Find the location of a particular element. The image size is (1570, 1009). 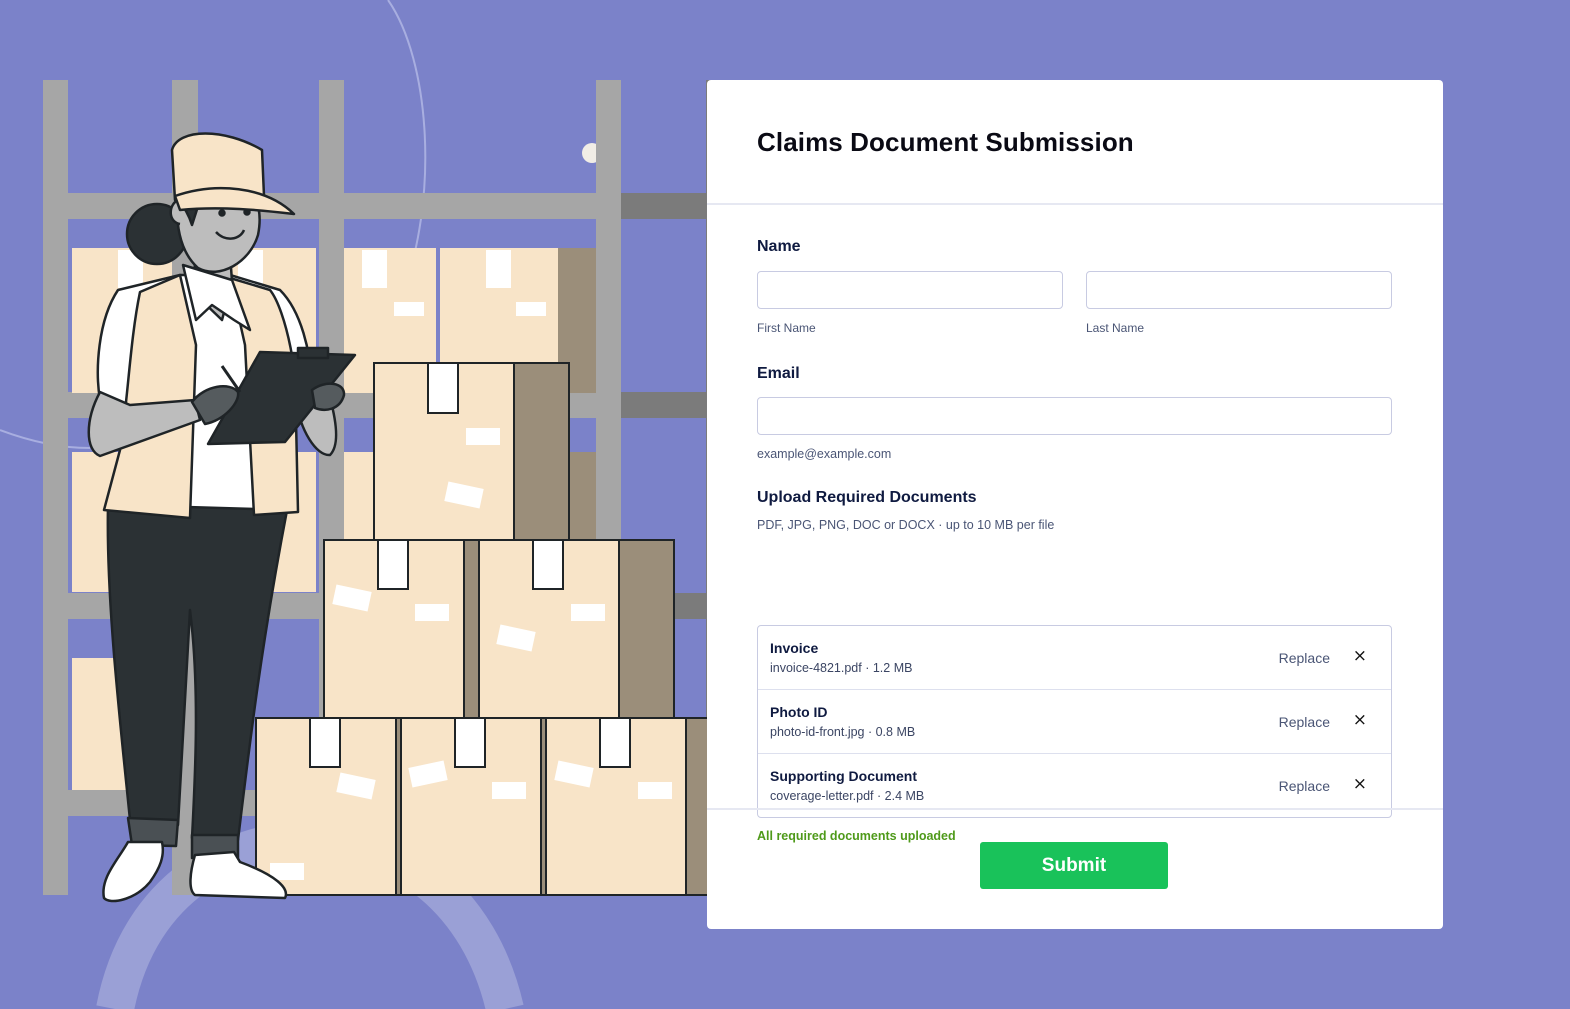

email-label: Email is located at coordinates (778, 373).